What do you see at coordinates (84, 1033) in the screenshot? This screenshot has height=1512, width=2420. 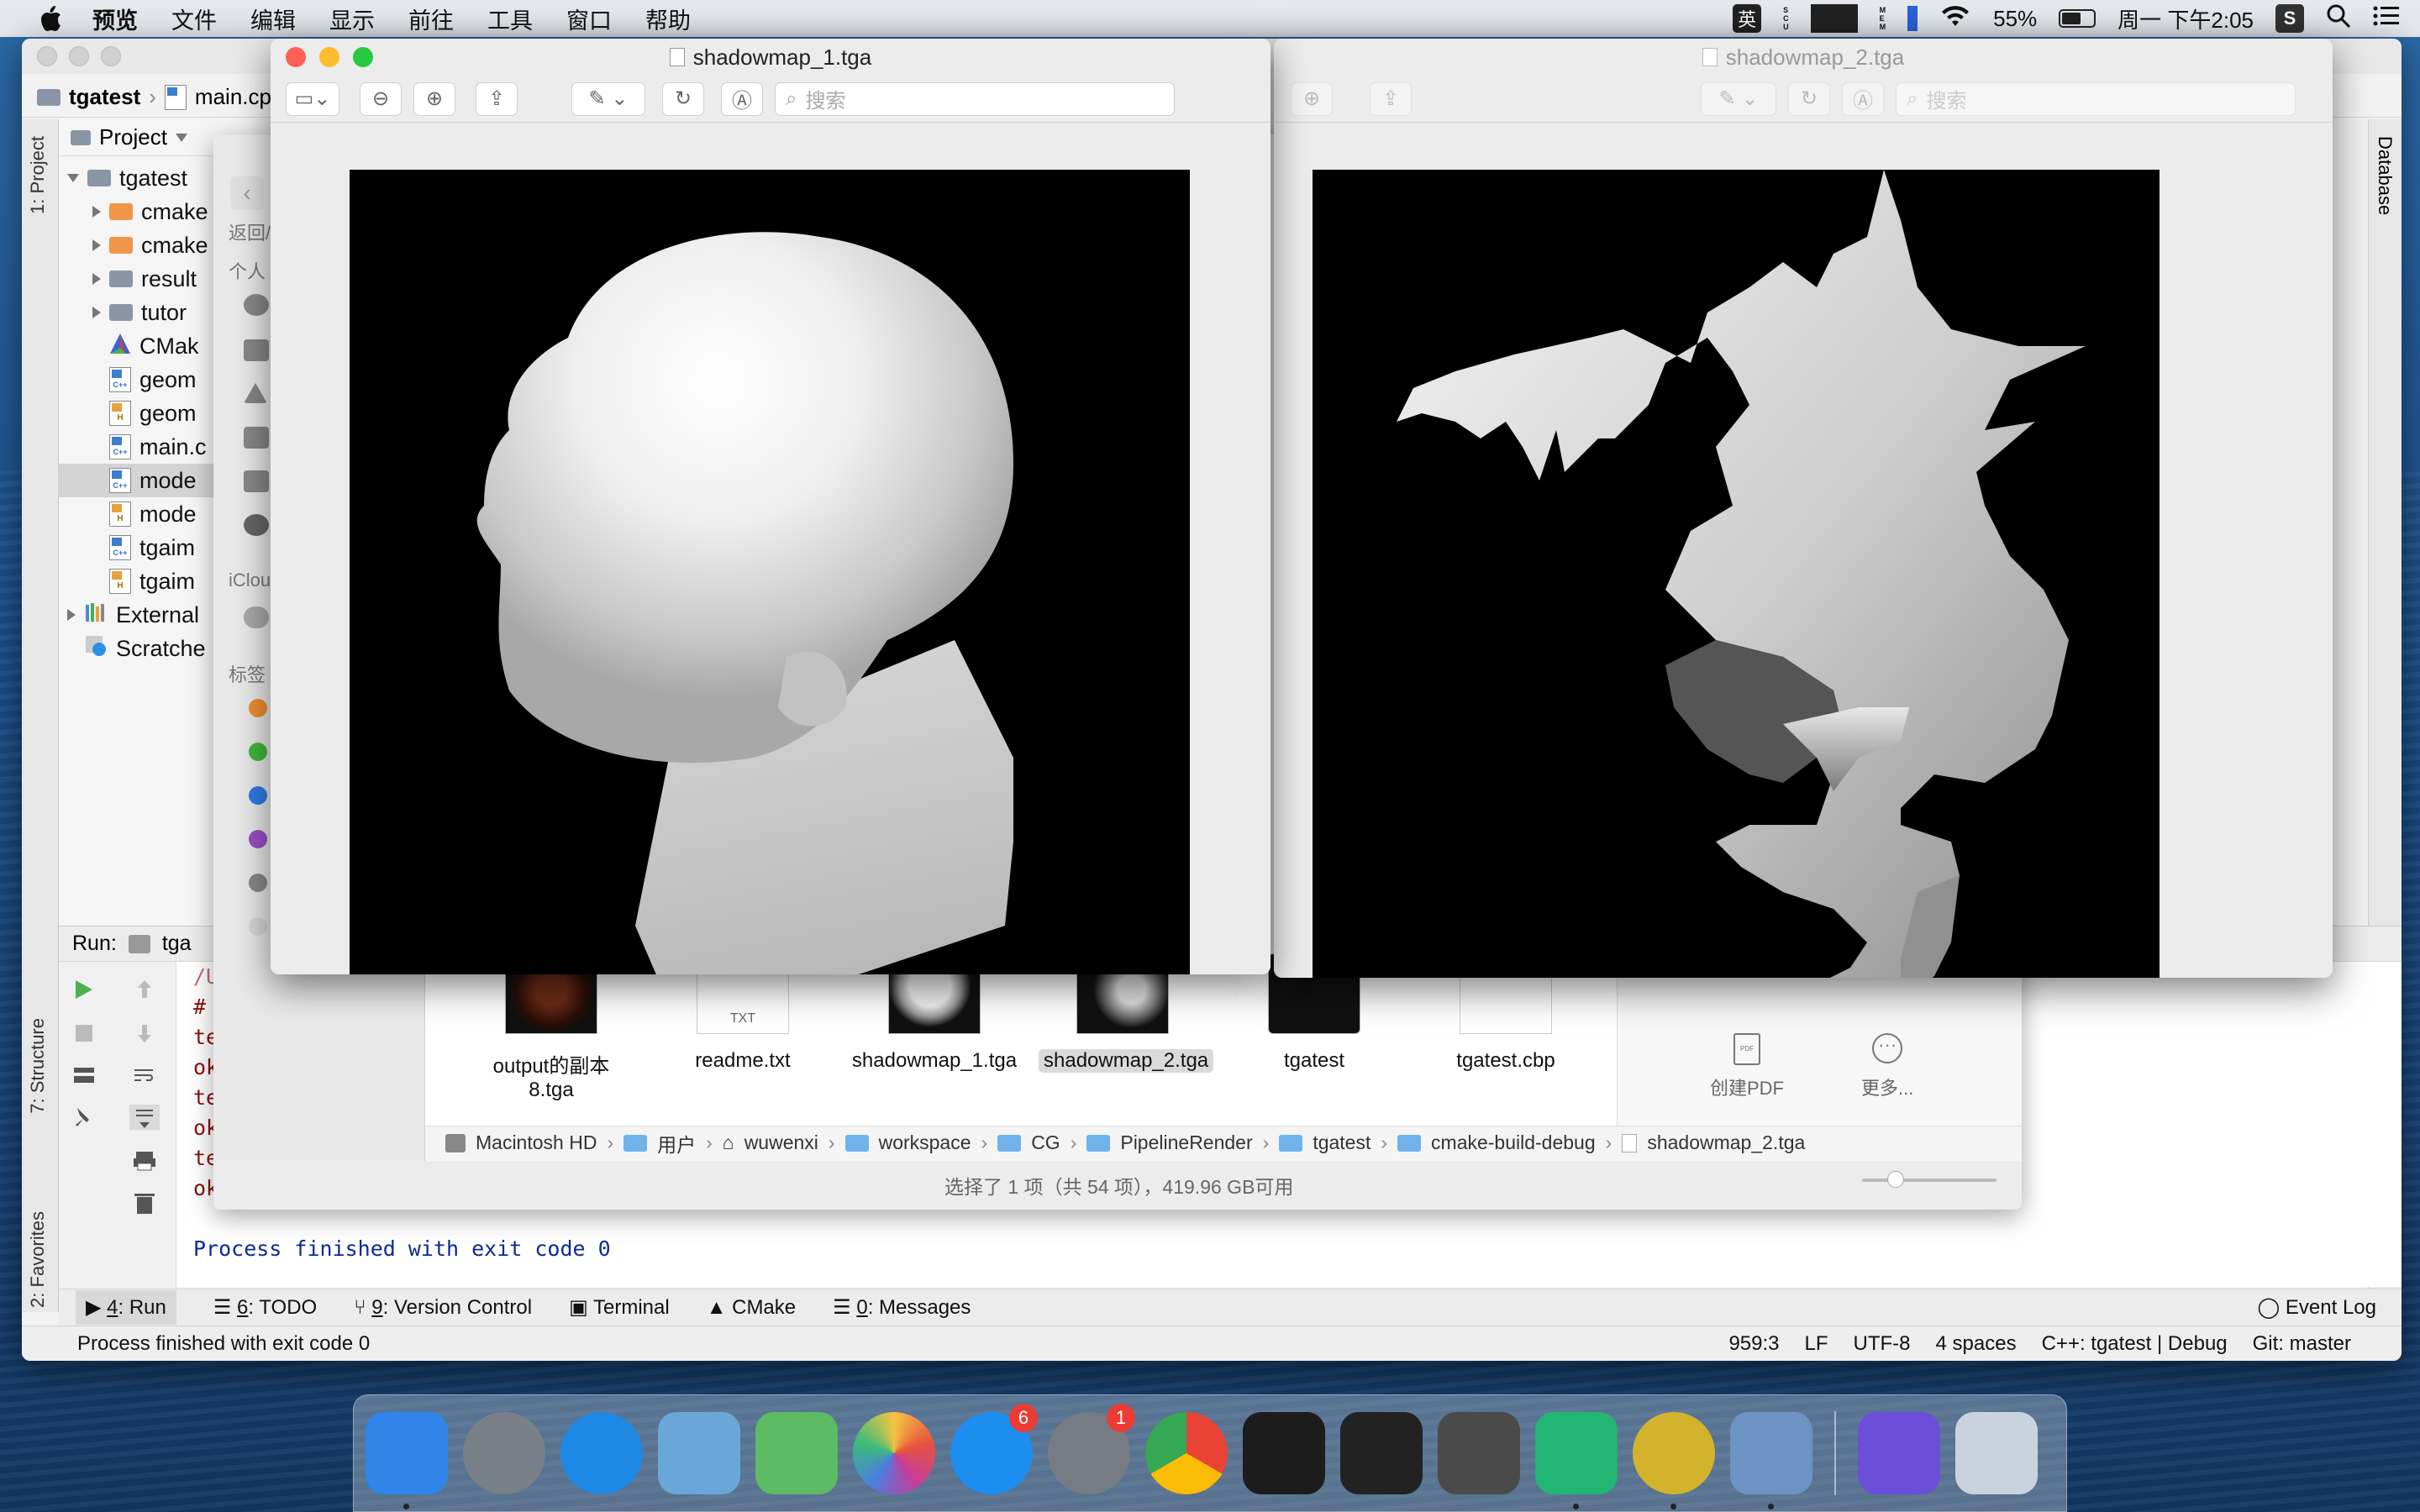 I see `stop-icon` at bounding box center [84, 1033].